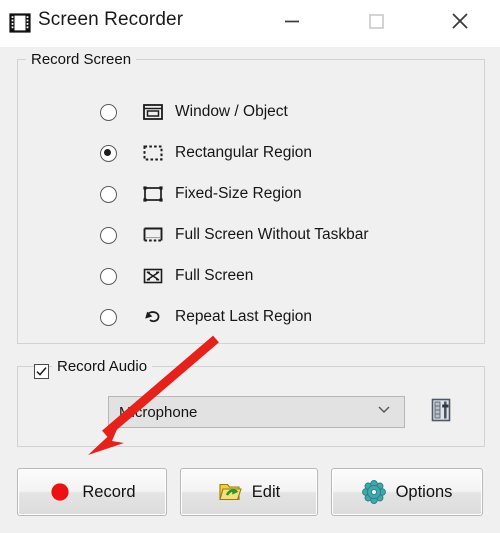 The width and height of the screenshot is (500, 533). What do you see at coordinates (153, 194) in the screenshot?
I see `fixed-size-region-icon` at bounding box center [153, 194].